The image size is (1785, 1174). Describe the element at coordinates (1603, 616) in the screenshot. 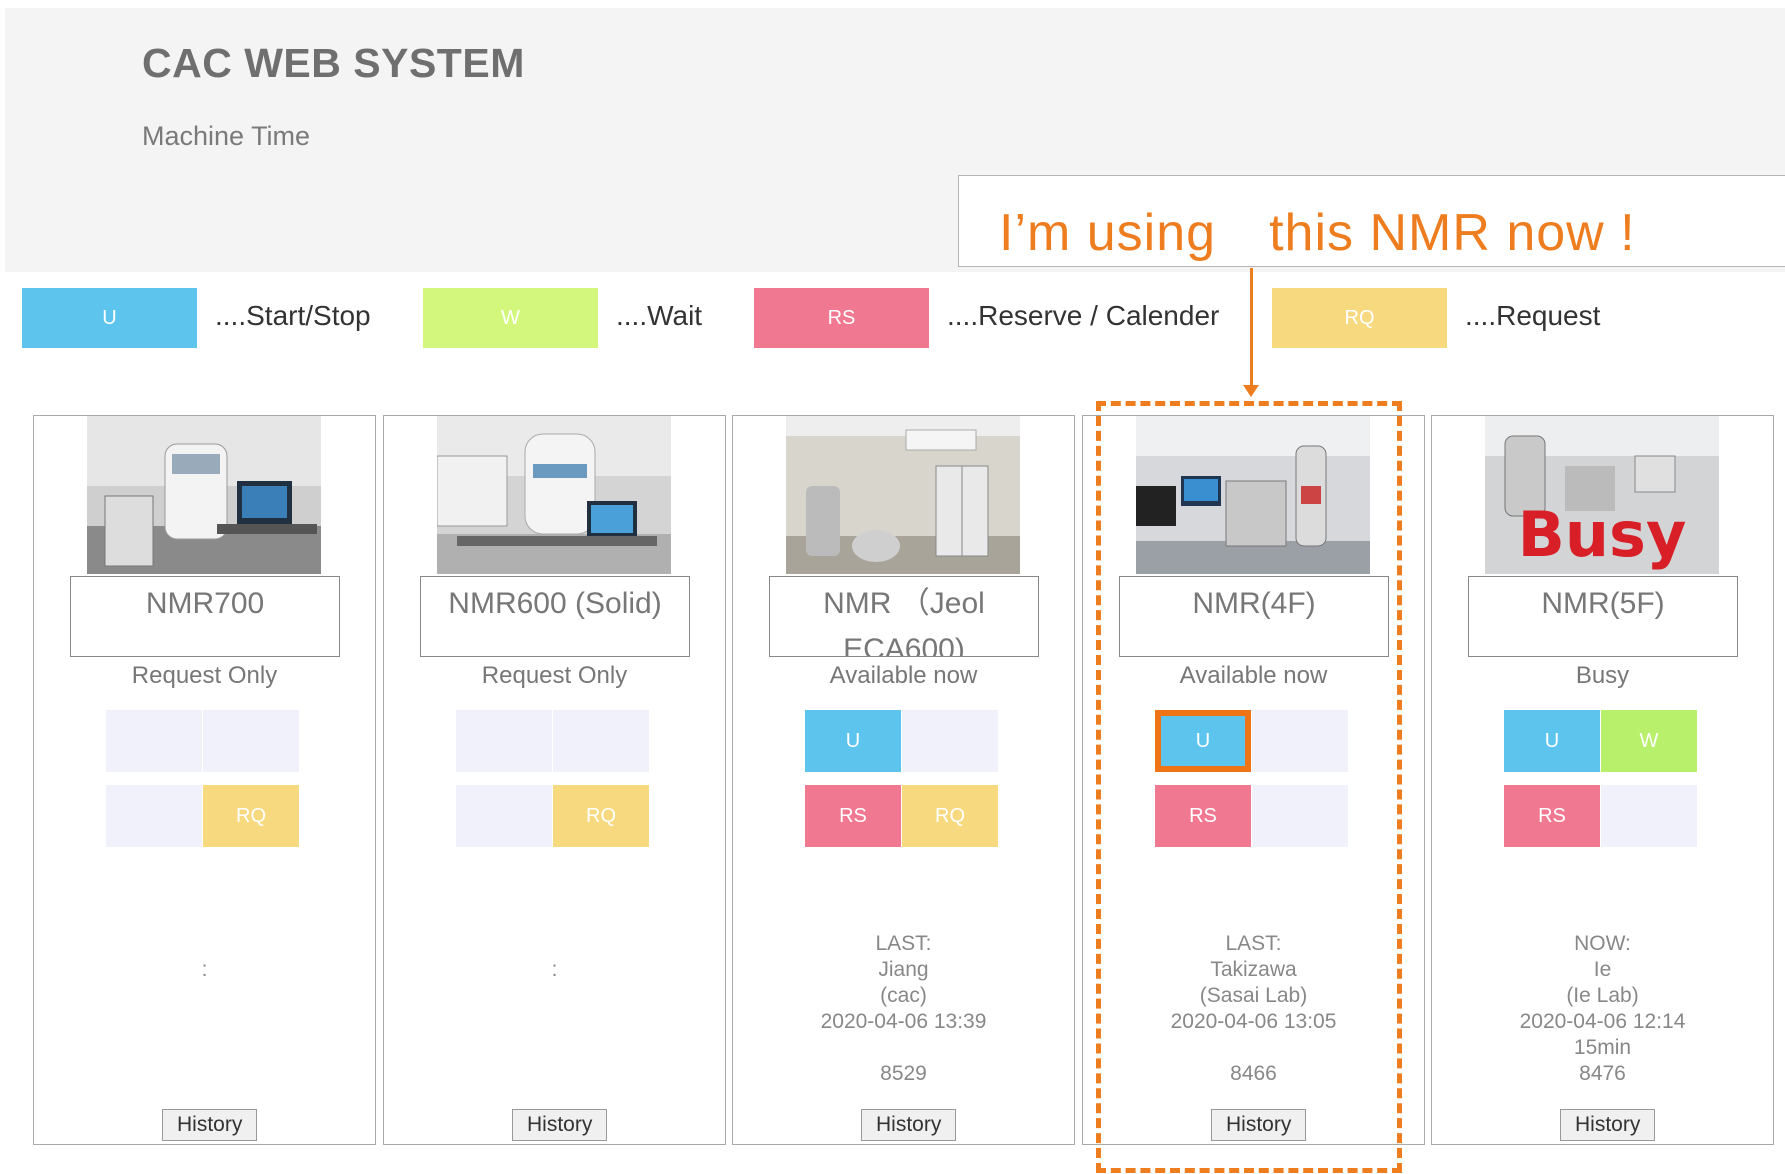

I see `machine-name: NMR(5F)` at that location.